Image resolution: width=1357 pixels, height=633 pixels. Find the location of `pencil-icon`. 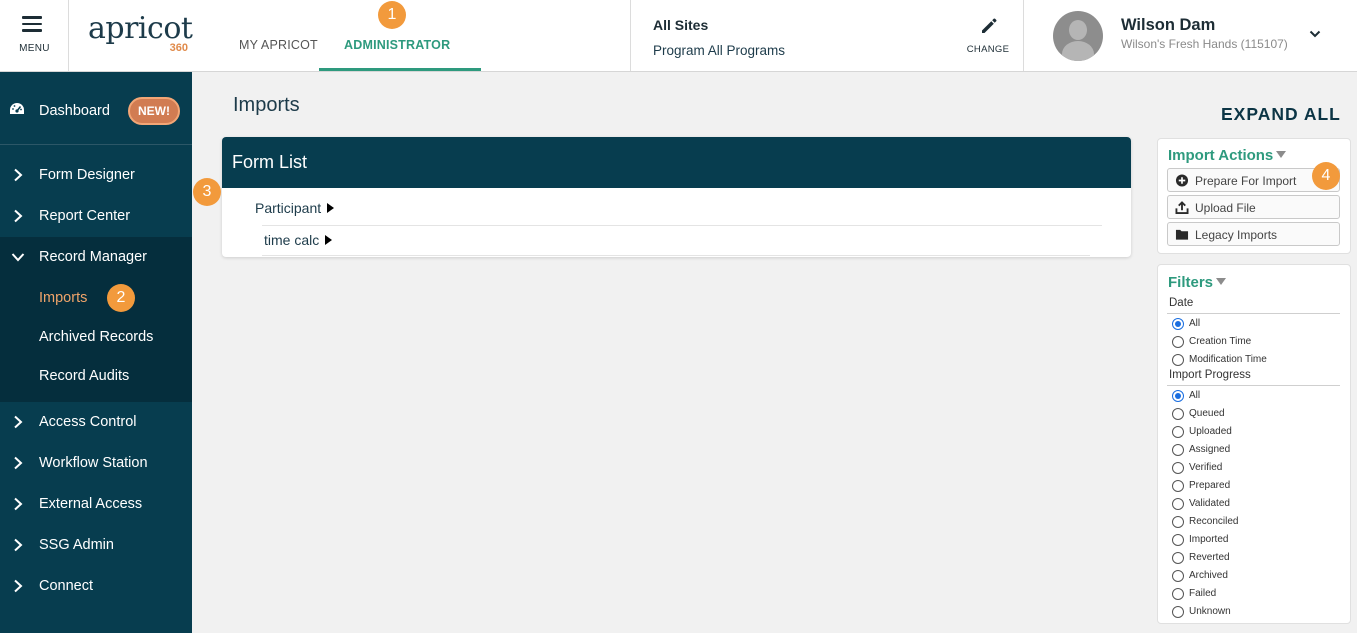

pencil-icon is located at coordinates (989, 25).